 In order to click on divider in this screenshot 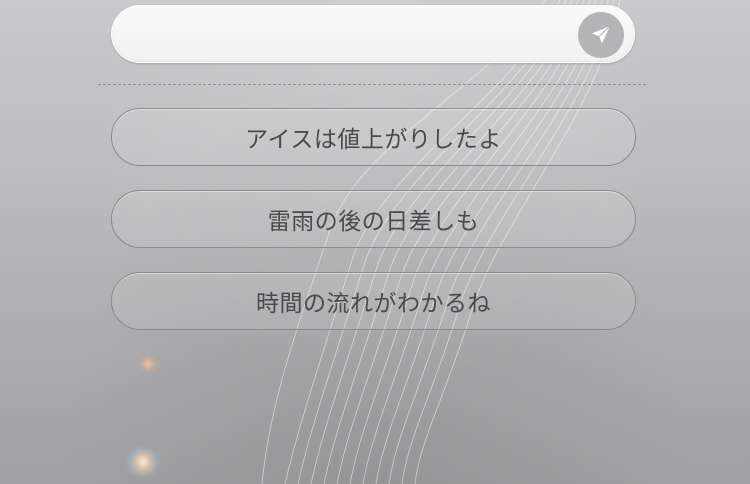, I will do `click(372, 84)`.